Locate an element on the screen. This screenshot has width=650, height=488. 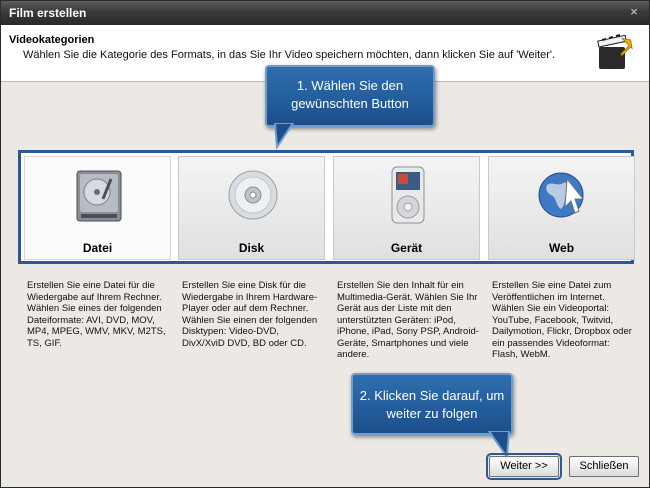
category-label: Disk is located at coordinates (251, 248).